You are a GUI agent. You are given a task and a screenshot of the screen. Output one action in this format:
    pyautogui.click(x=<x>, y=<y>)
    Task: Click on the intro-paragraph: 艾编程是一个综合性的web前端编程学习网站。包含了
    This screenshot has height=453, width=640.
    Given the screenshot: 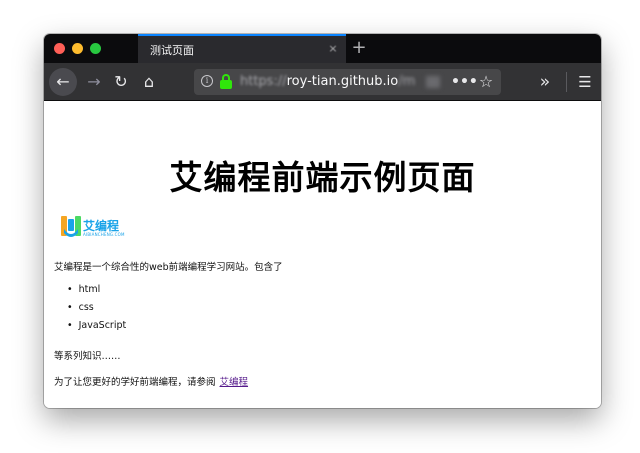 What is the action you would take?
    pyautogui.click(x=168, y=267)
    